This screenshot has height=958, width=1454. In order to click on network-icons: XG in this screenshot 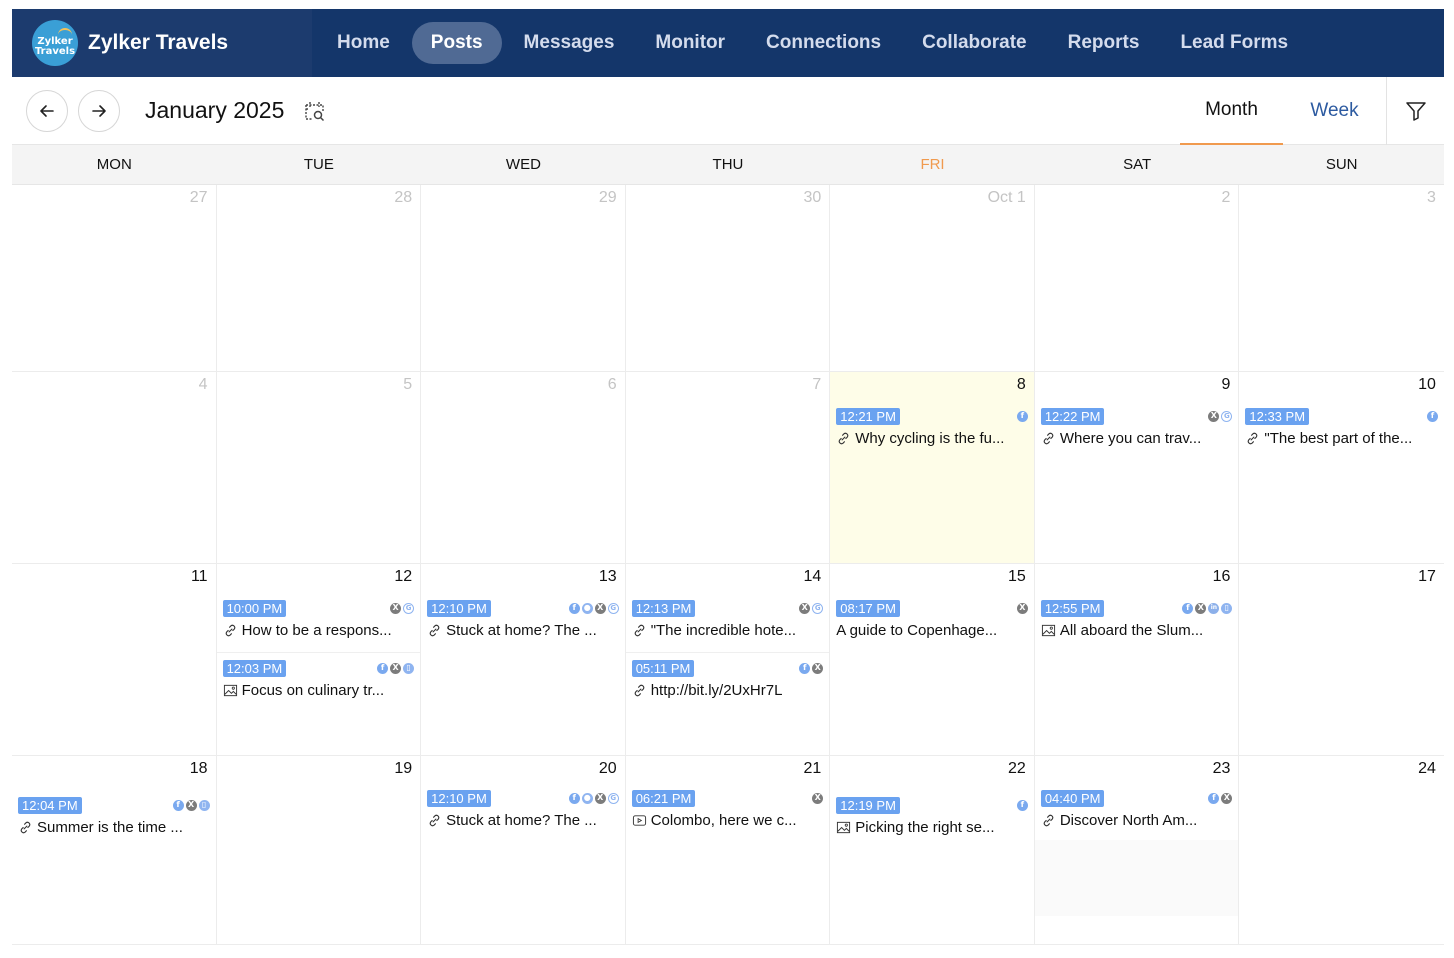, I will do `click(1220, 416)`.